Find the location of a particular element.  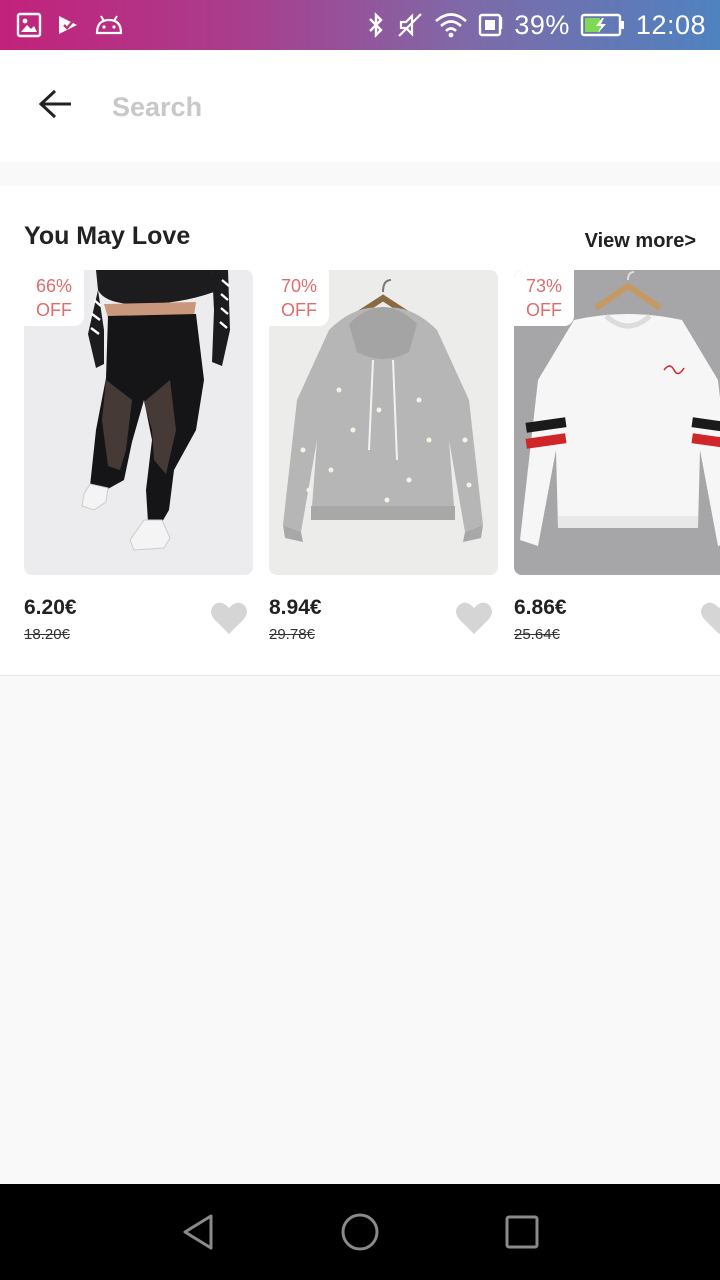

discount-percent: 73% is located at coordinates (544, 286).